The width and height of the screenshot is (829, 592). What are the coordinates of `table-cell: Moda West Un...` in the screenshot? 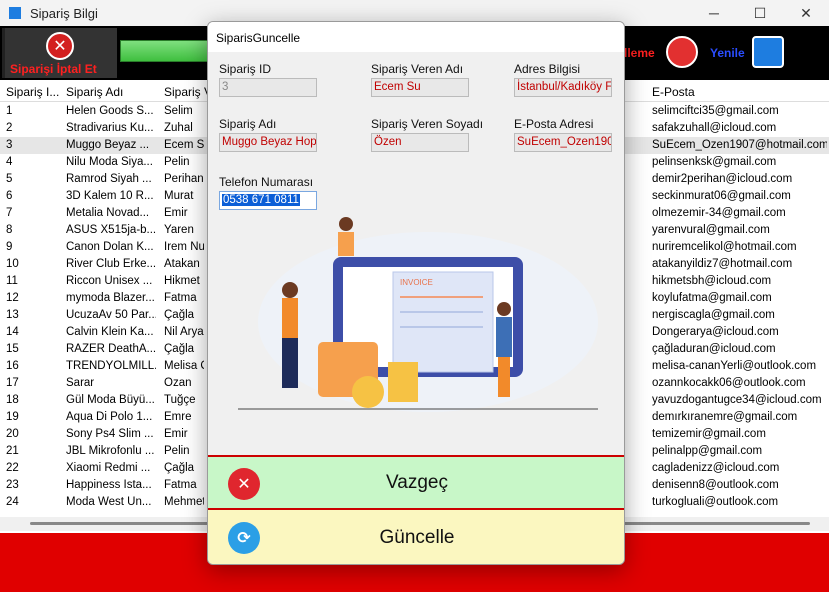 It's located at (109, 502).